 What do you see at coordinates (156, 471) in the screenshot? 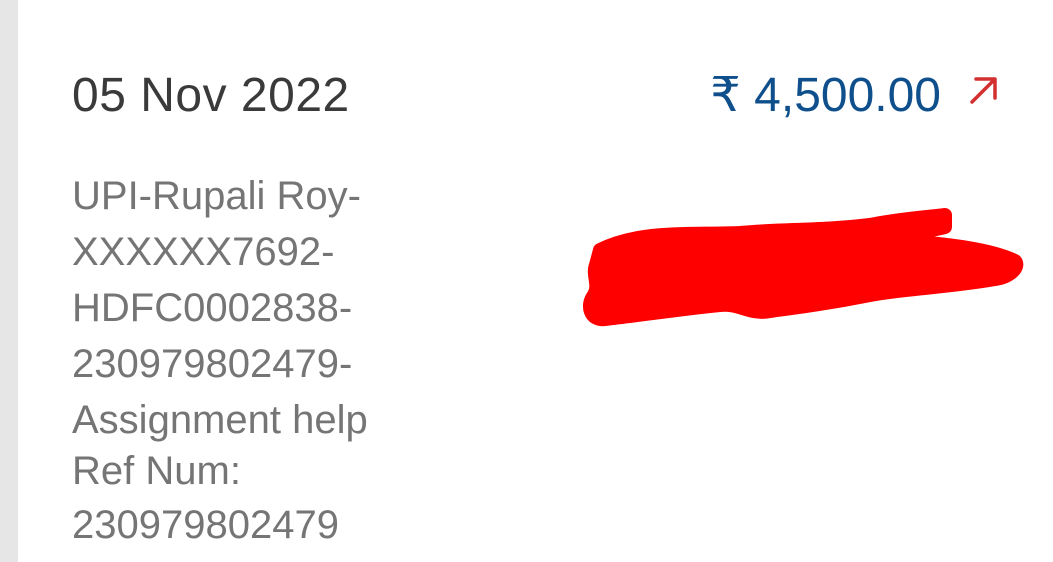
I see `ref-label: Ref Num:` at bounding box center [156, 471].